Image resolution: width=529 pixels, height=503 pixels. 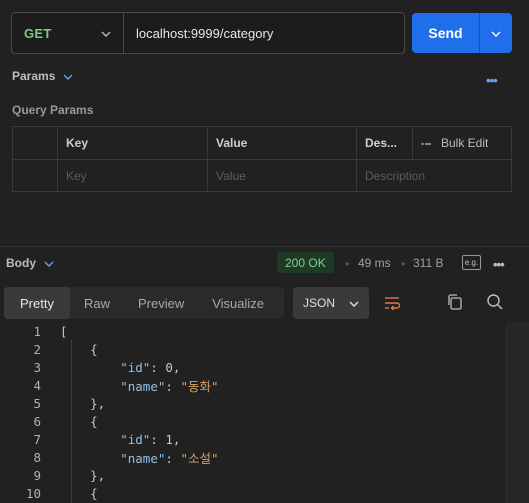 I want to click on key-input: Key, so click(x=133, y=176).